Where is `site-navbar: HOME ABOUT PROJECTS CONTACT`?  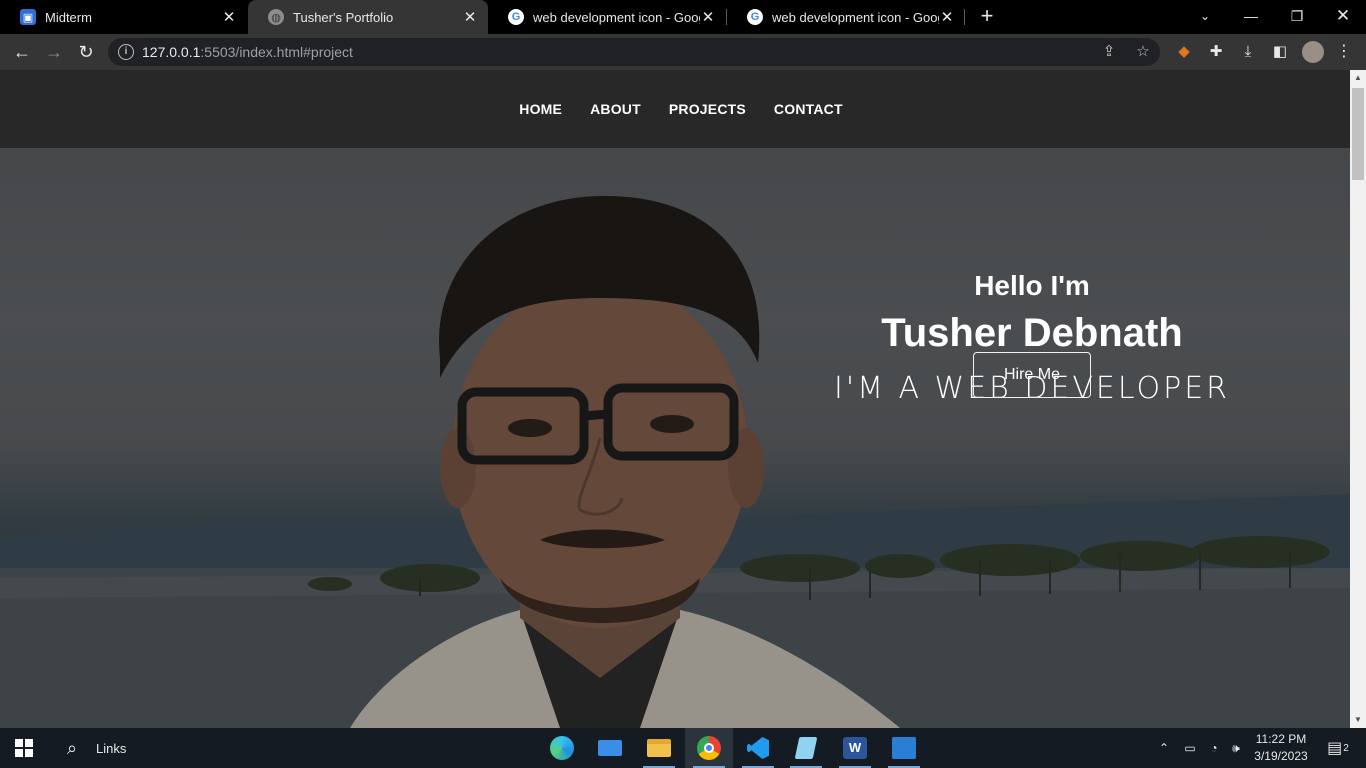 site-navbar: HOME ABOUT PROJECTS CONTACT is located at coordinates (675, 109).